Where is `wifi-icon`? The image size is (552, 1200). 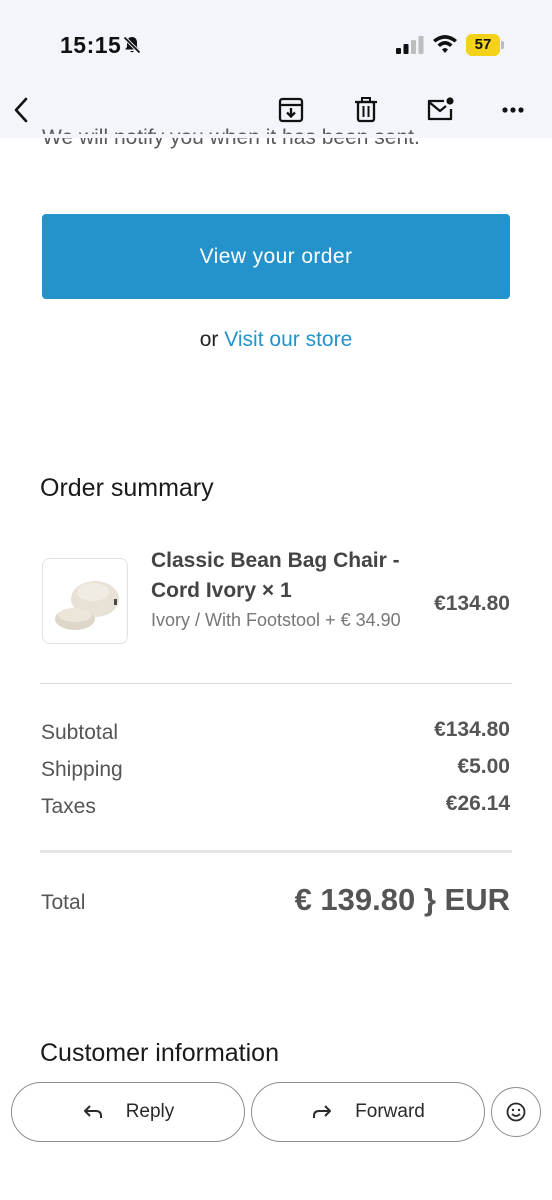 wifi-icon is located at coordinates (445, 44).